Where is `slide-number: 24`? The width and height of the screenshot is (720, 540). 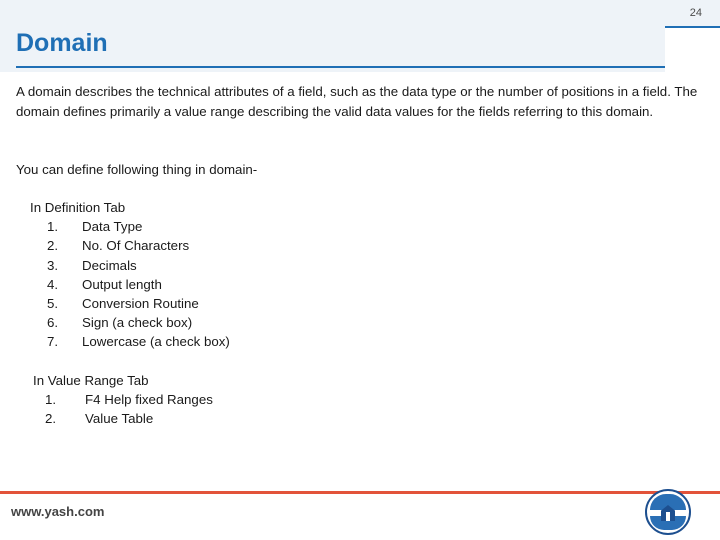 slide-number: 24 is located at coordinates (695, 13).